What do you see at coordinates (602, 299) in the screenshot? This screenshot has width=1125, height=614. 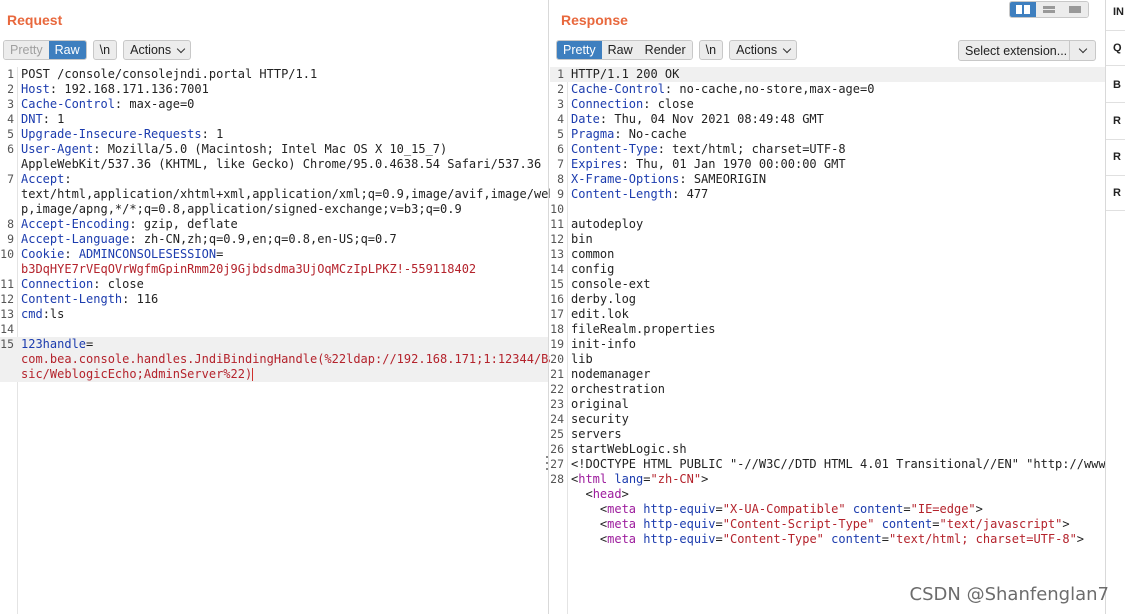 I see `line-content: derby.log` at bounding box center [602, 299].